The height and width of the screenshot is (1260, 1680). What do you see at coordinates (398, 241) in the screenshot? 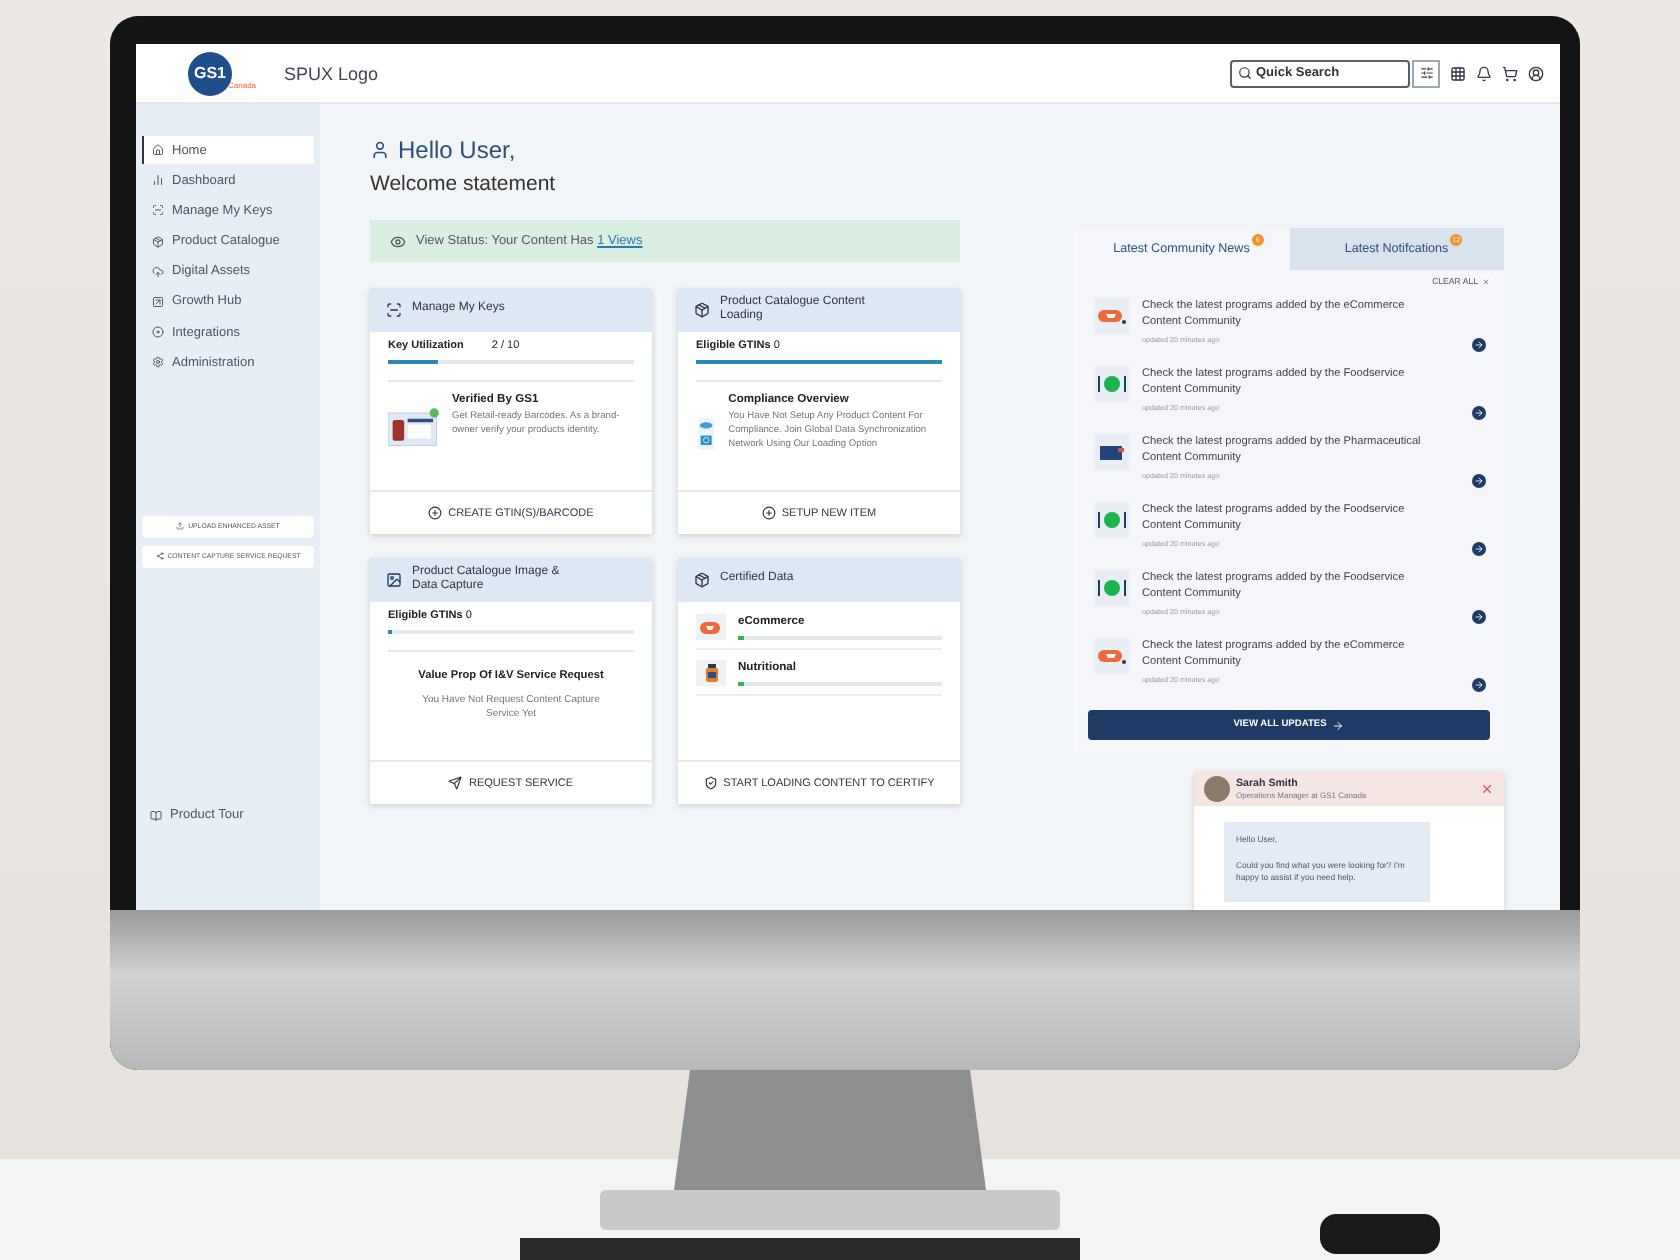
I see `eye-icon` at bounding box center [398, 241].